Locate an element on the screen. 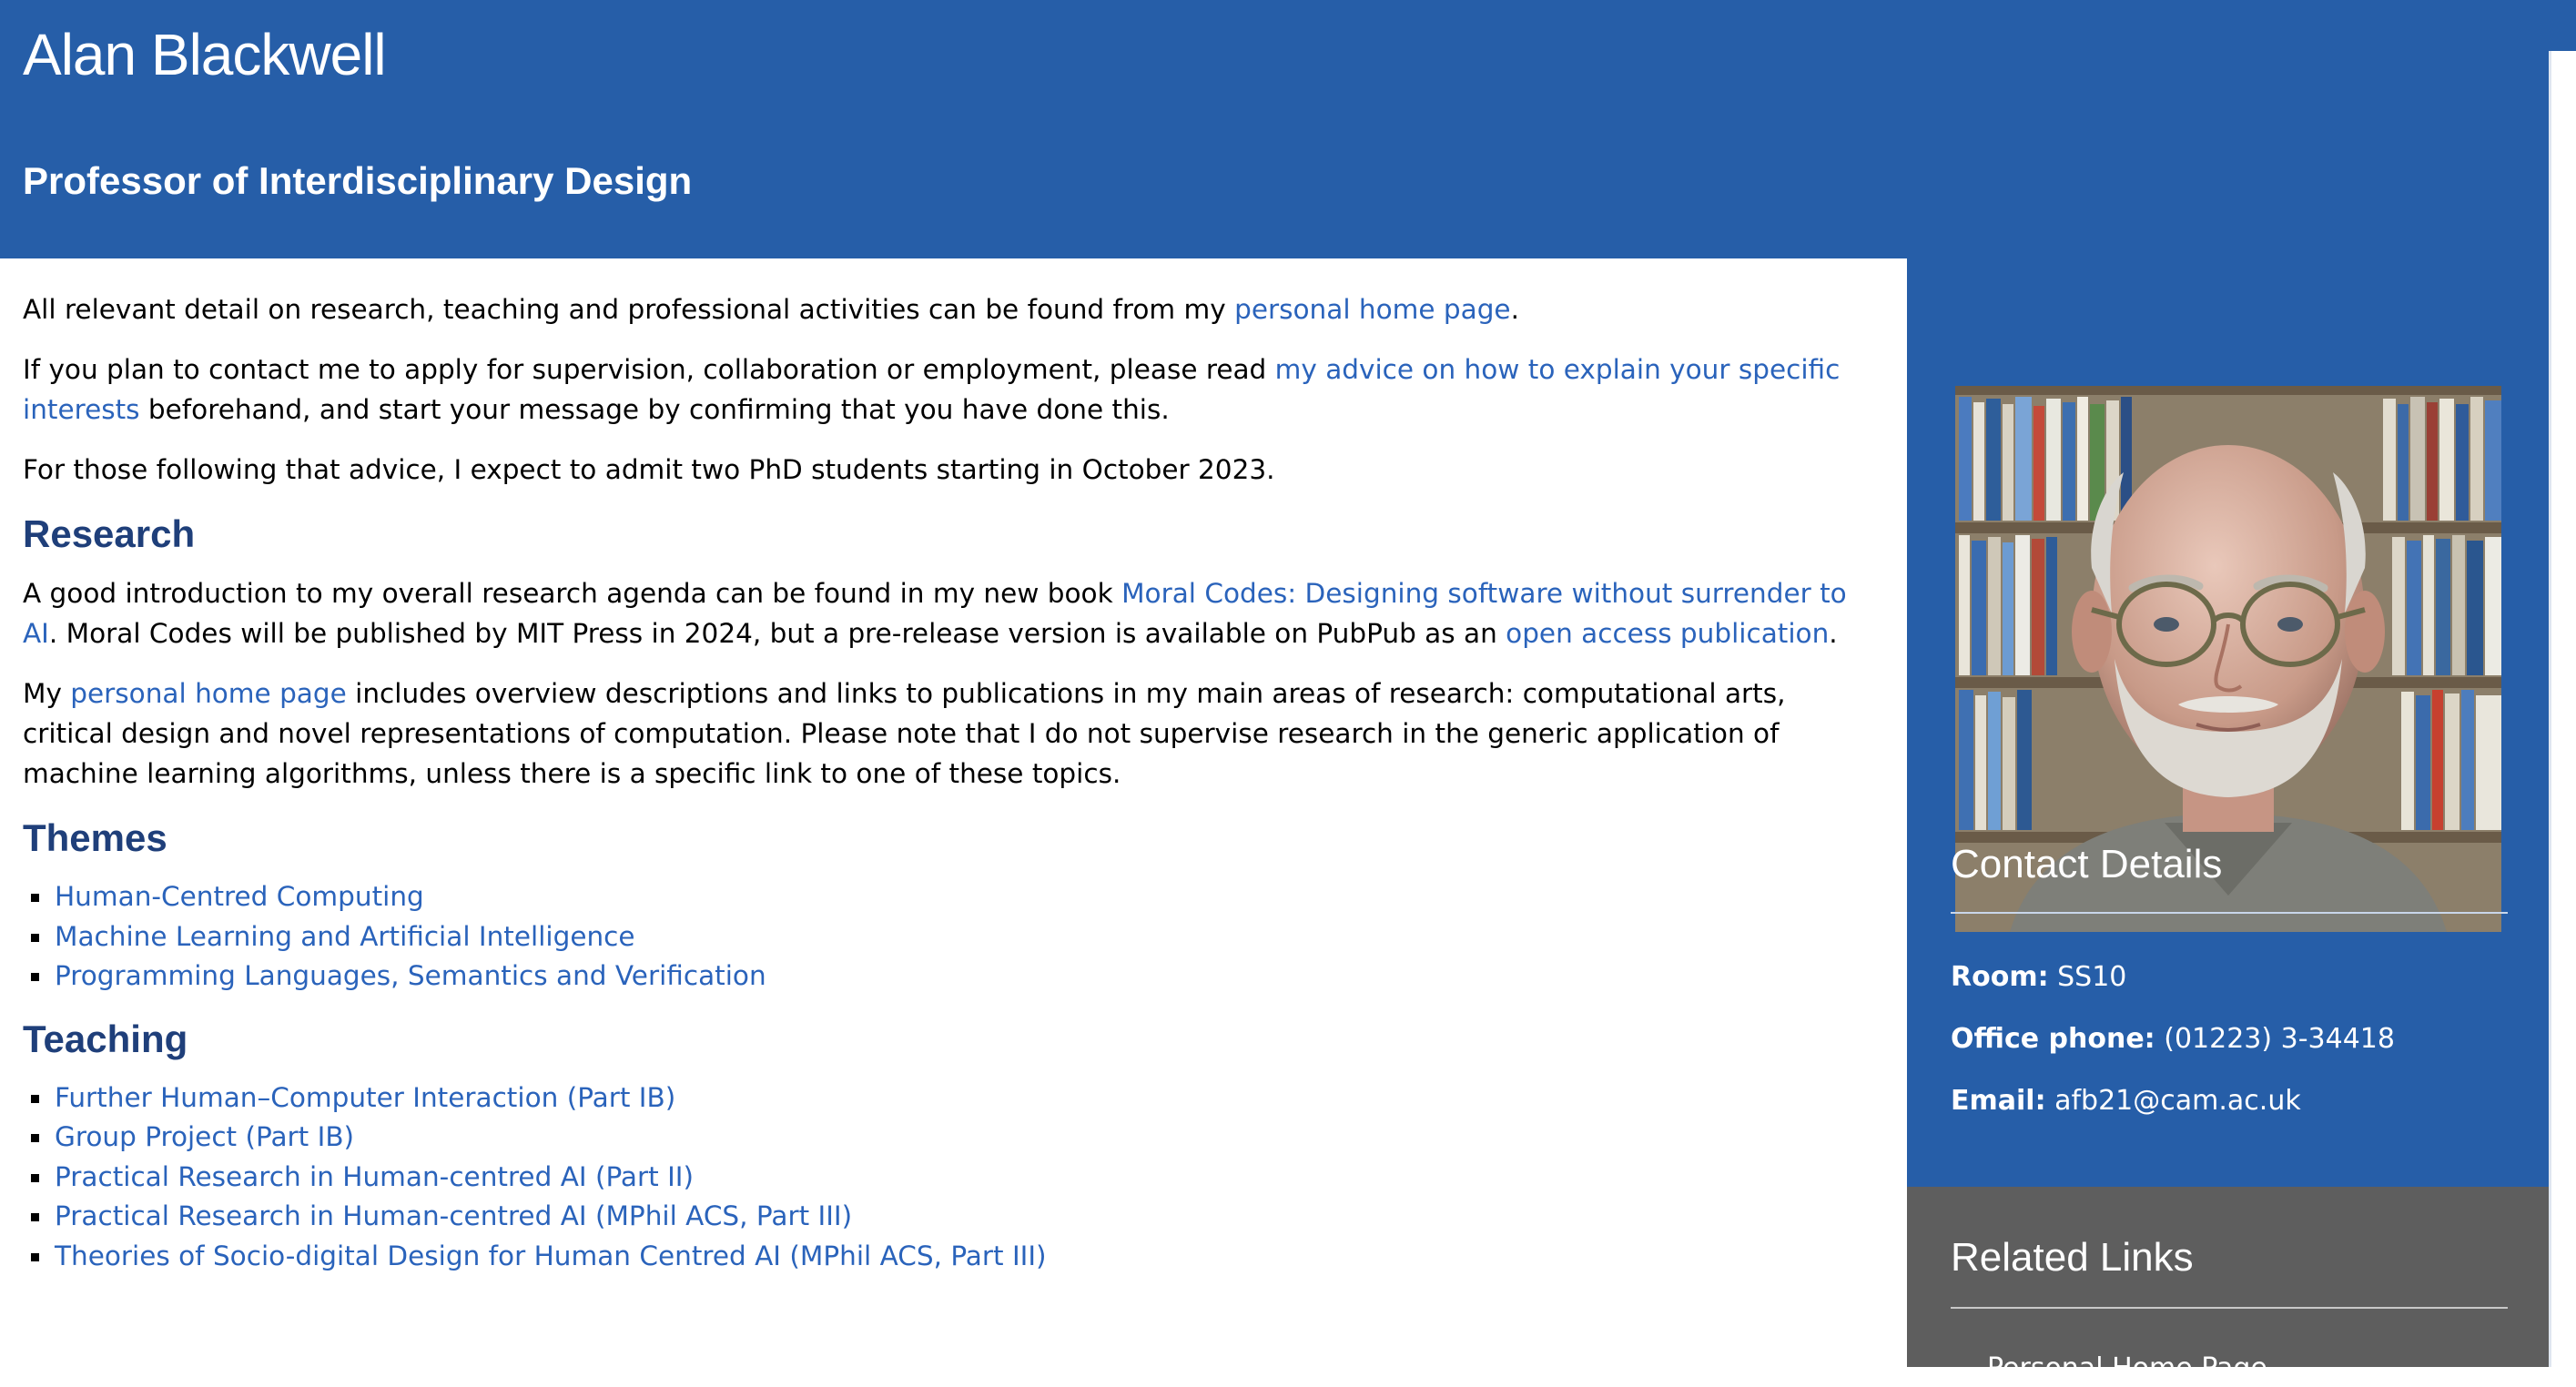  person-role: Professor of Interdisciplinary Design is located at coordinates (358, 180).